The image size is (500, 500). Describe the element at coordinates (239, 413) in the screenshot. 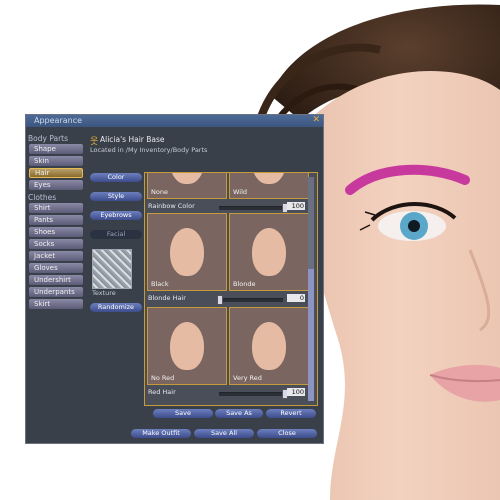

I see `save-as-button: Save As` at that location.